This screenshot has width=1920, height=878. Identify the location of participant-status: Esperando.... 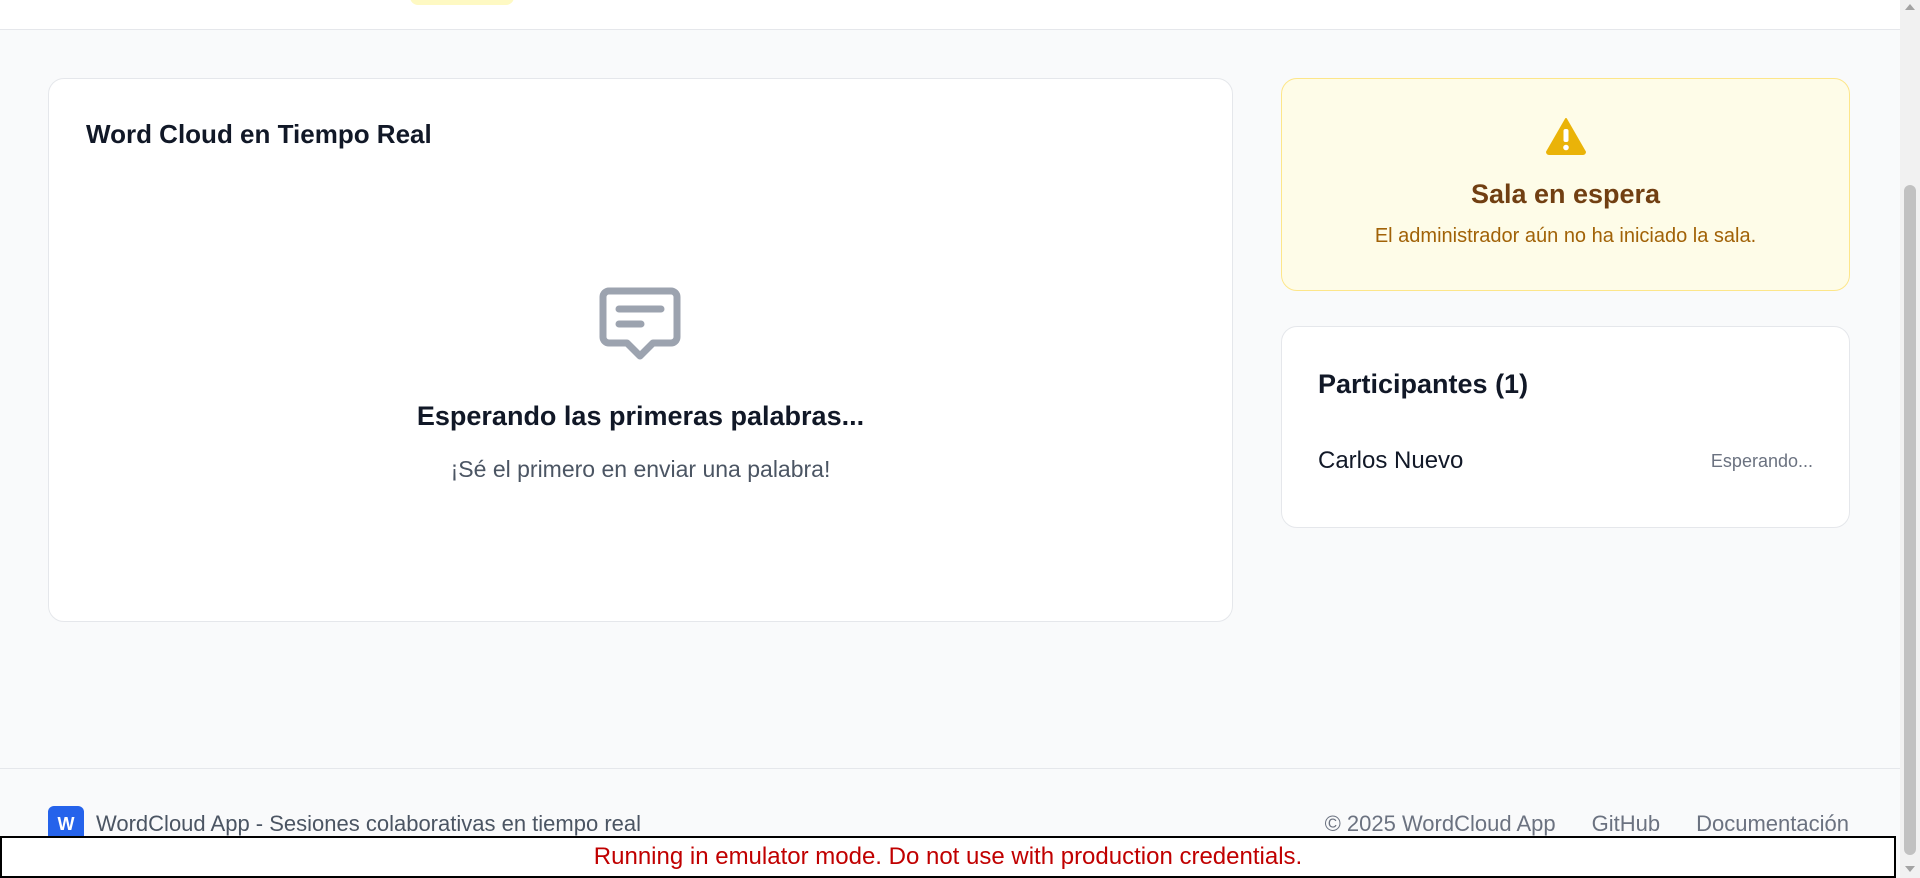
(1761, 460).